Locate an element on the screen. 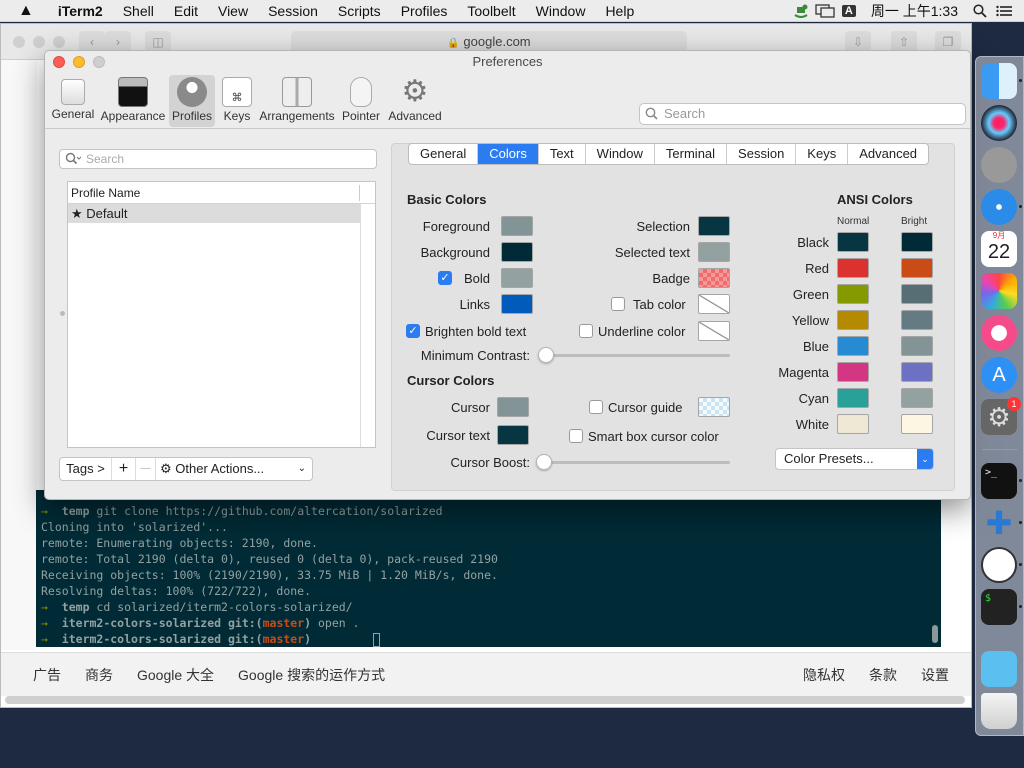 The height and width of the screenshot is (768, 1024). profile-search-field: Search is located at coordinates (218, 159).